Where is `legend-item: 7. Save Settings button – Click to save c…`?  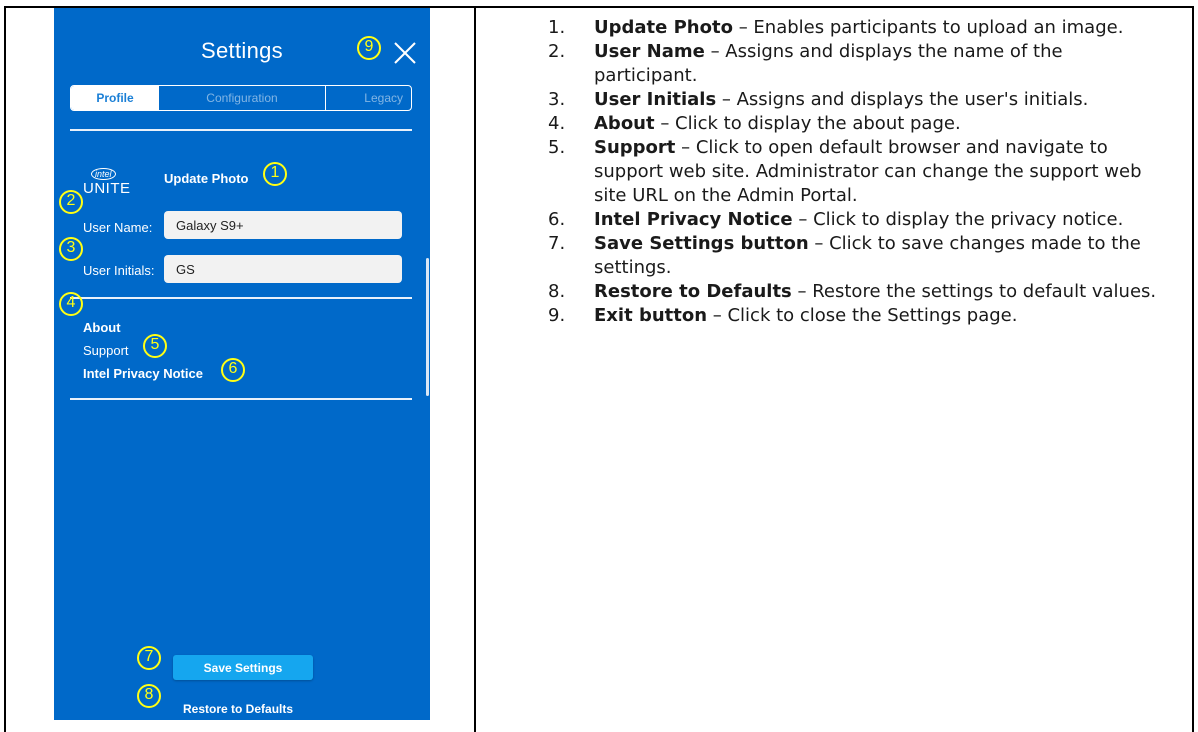
legend-item: 7. Save Settings button – Click to save c… is located at coordinates (858, 256).